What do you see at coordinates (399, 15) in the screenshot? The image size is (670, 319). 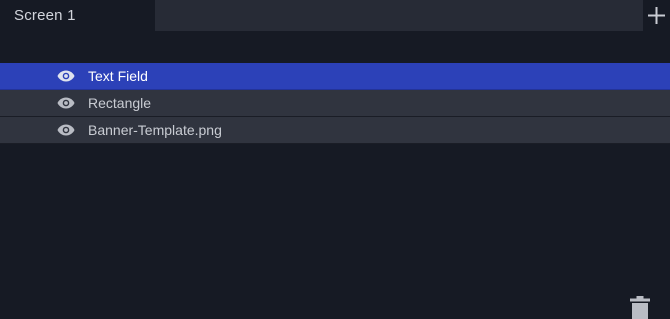 I see `tab-bar-empty-area` at bounding box center [399, 15].